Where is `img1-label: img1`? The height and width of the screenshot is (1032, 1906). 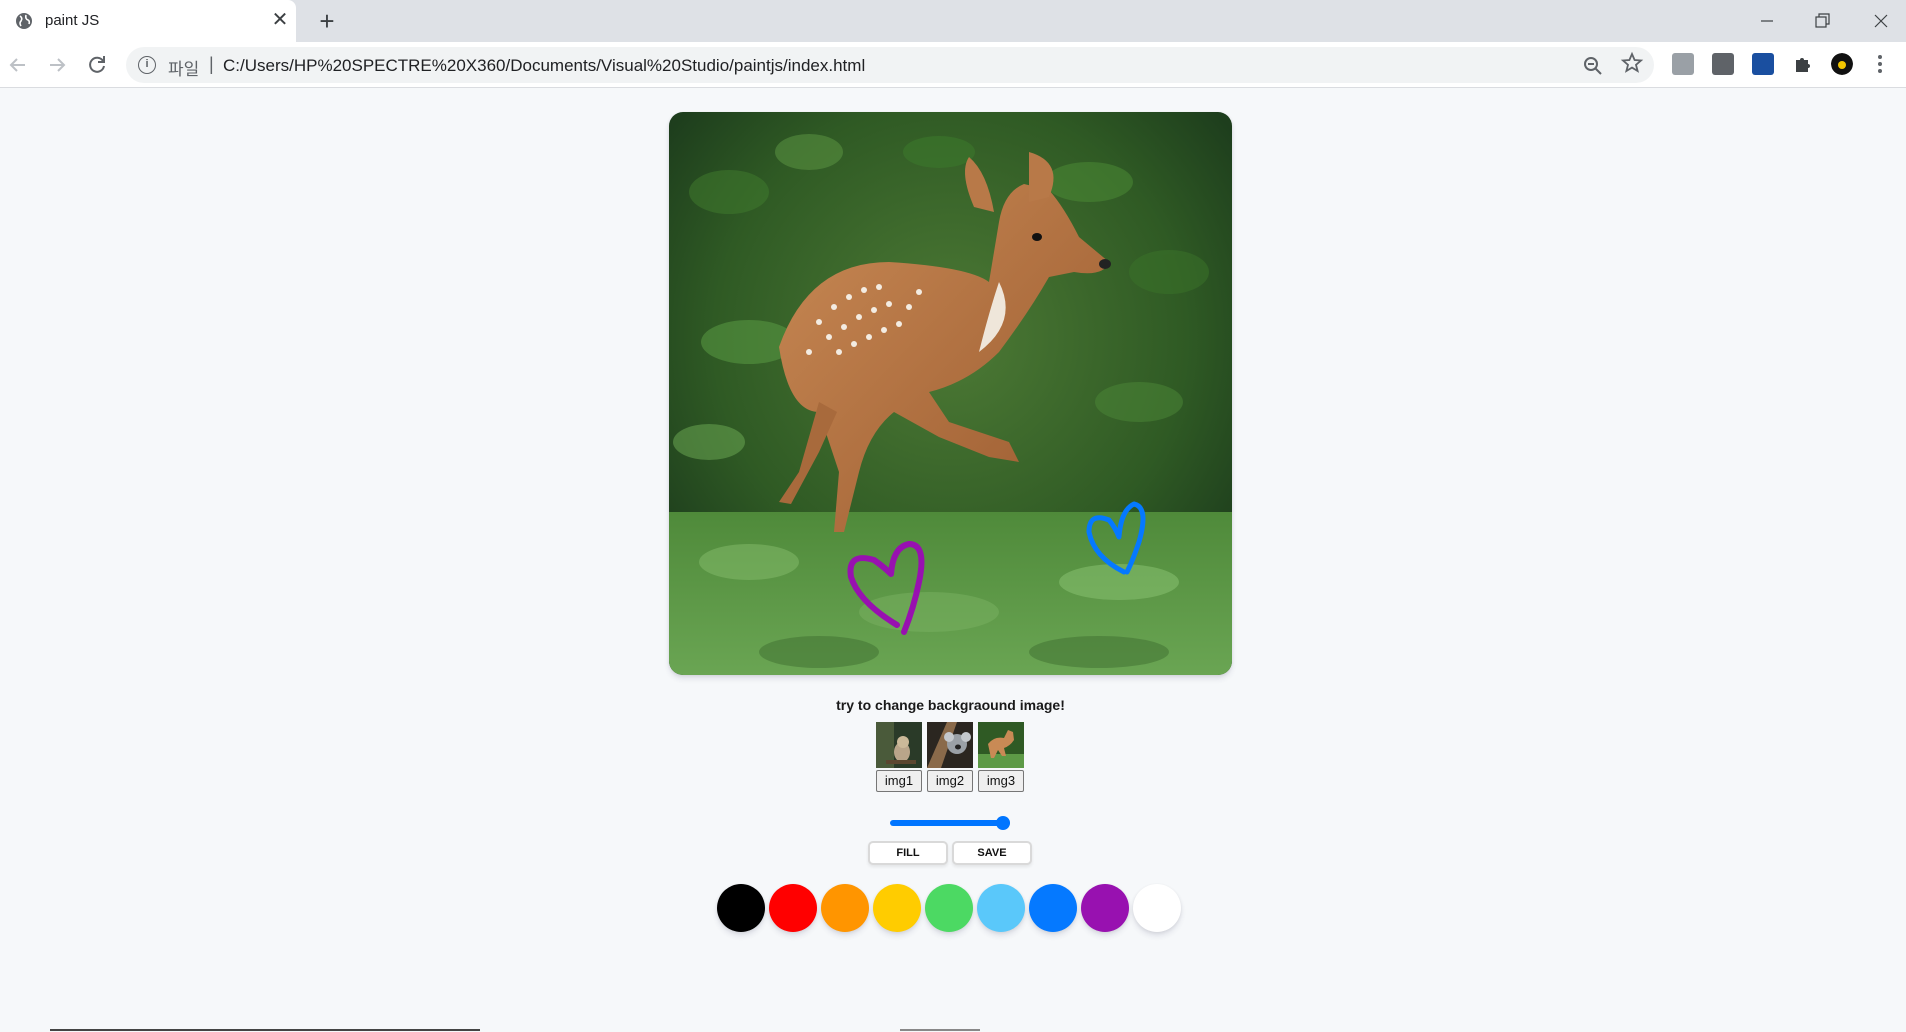 img1-label: img1 is located at coordinates (899, 781).